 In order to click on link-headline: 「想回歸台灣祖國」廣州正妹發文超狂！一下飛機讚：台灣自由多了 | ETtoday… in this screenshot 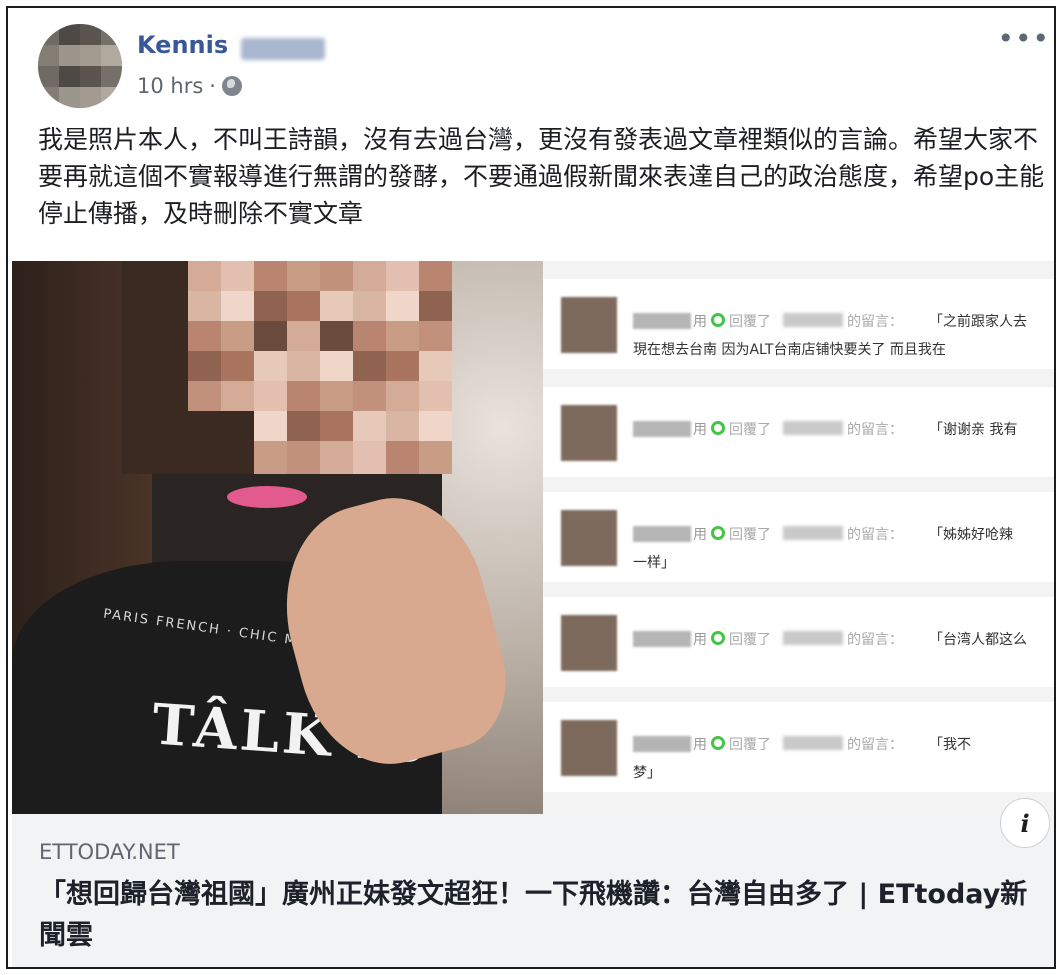, I will do `click(539, 915)`.